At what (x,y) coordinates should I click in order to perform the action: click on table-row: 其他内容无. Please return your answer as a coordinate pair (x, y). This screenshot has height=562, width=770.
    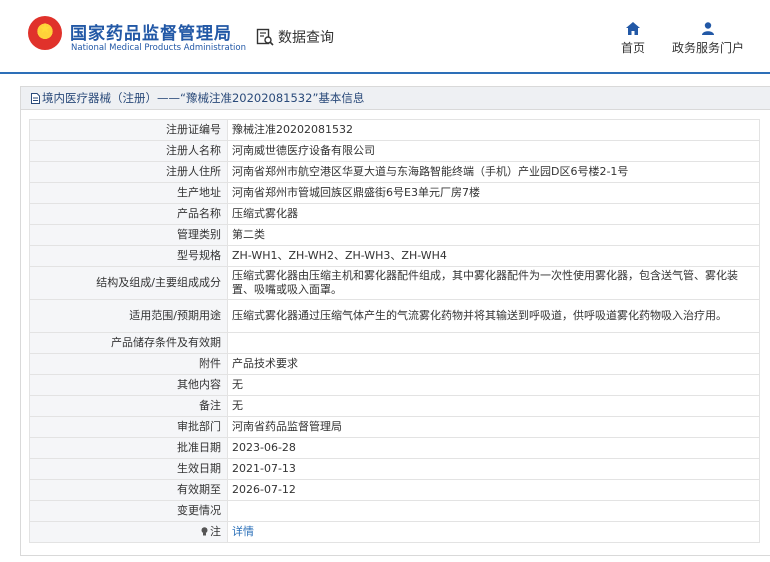
    Looking at the image, I should click on (394, 385).